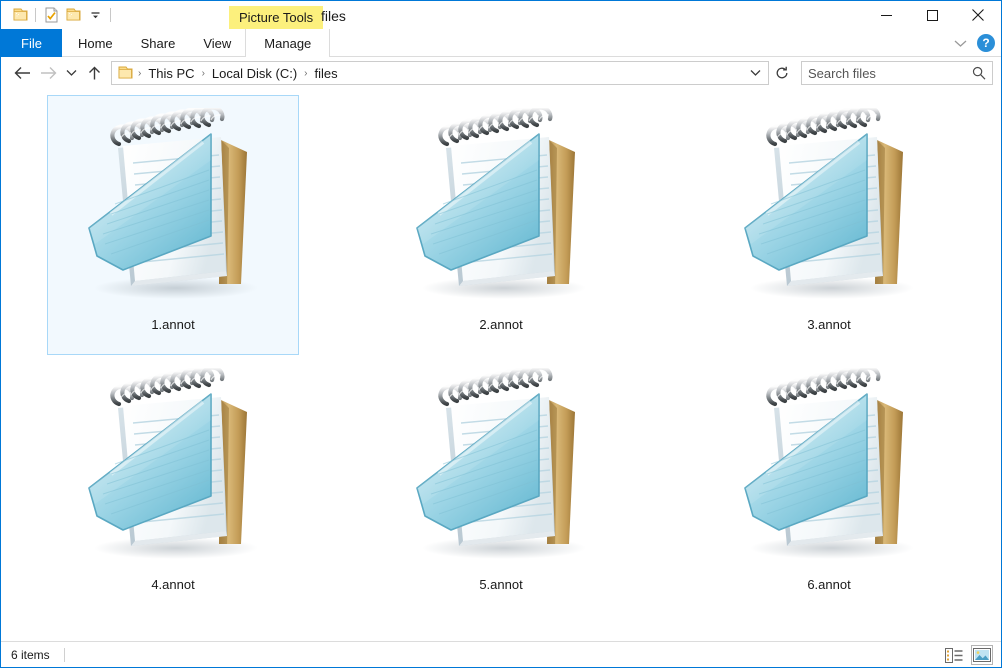 This screenshot has width=1002, height=668. What do you see at coordinates (35, 15) in the screenshot?
I see `toolbar-separator` at bounding box center [35, 15].